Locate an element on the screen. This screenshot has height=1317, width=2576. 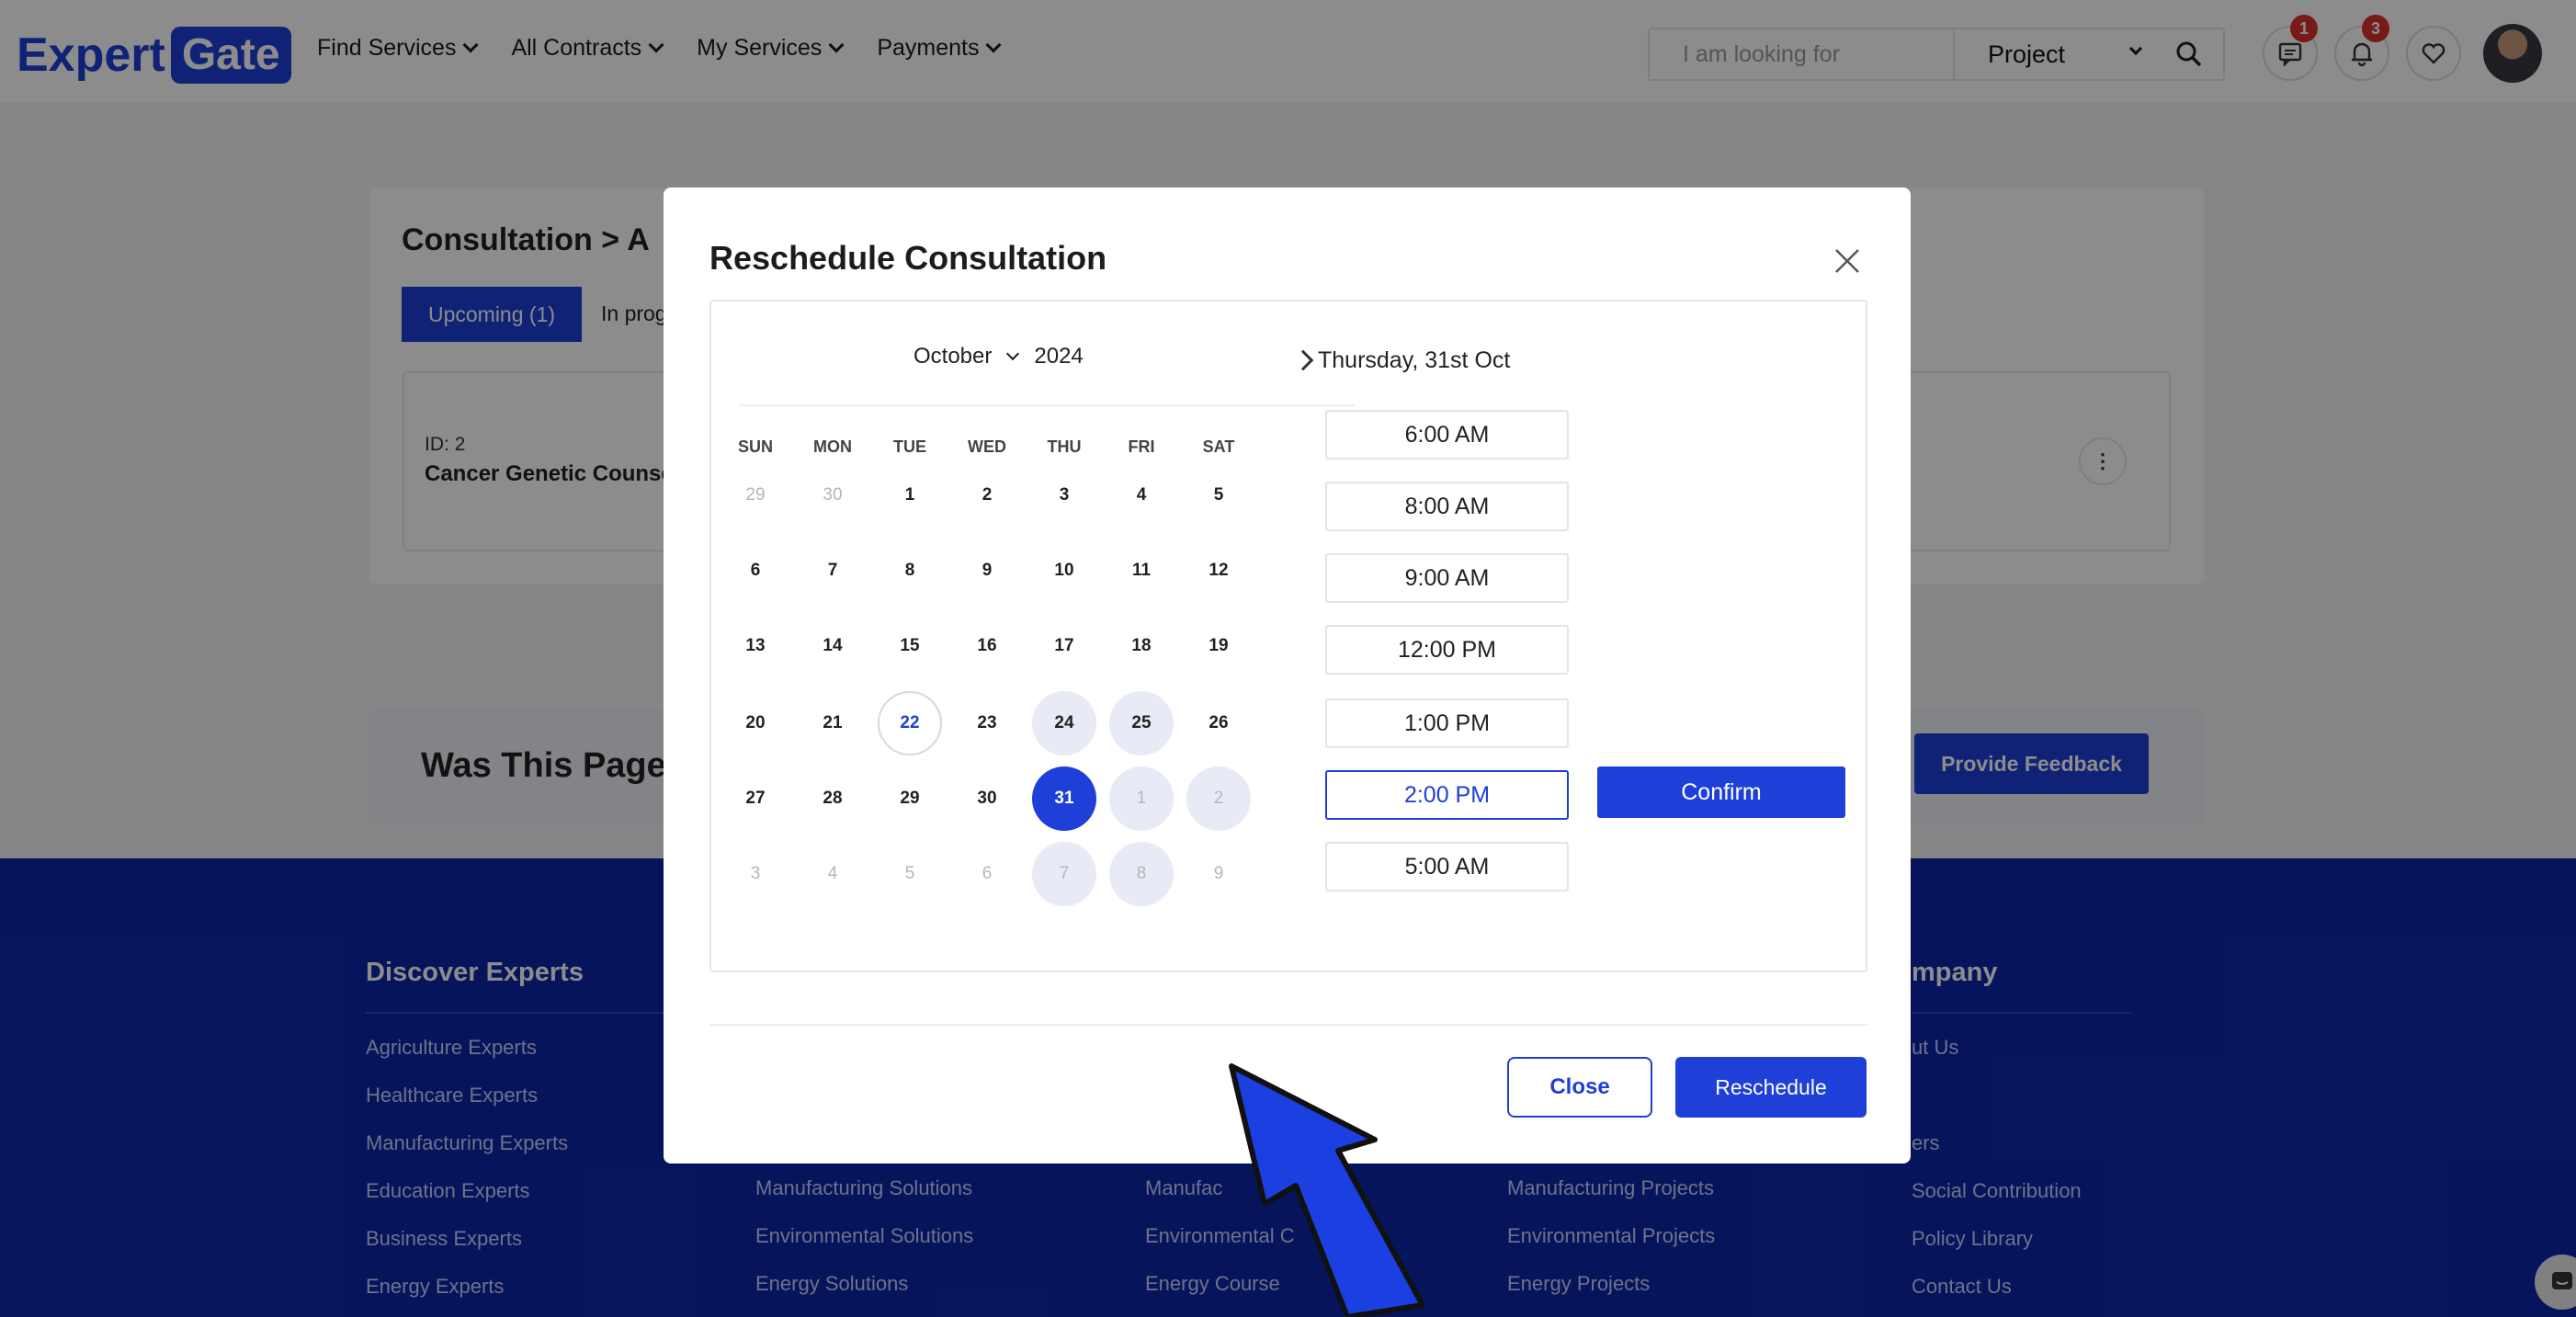
next-month-icon is located at coordinates (1303, 360).